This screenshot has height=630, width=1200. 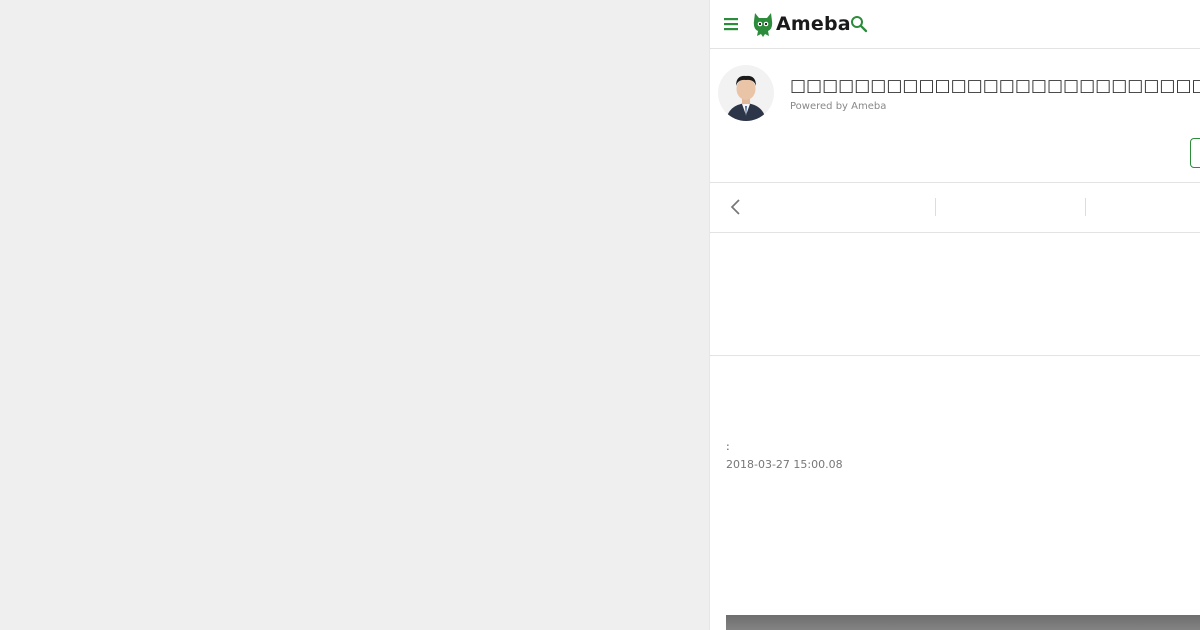 I want to click on article-meta-label: :, so click(x=728, y=446).